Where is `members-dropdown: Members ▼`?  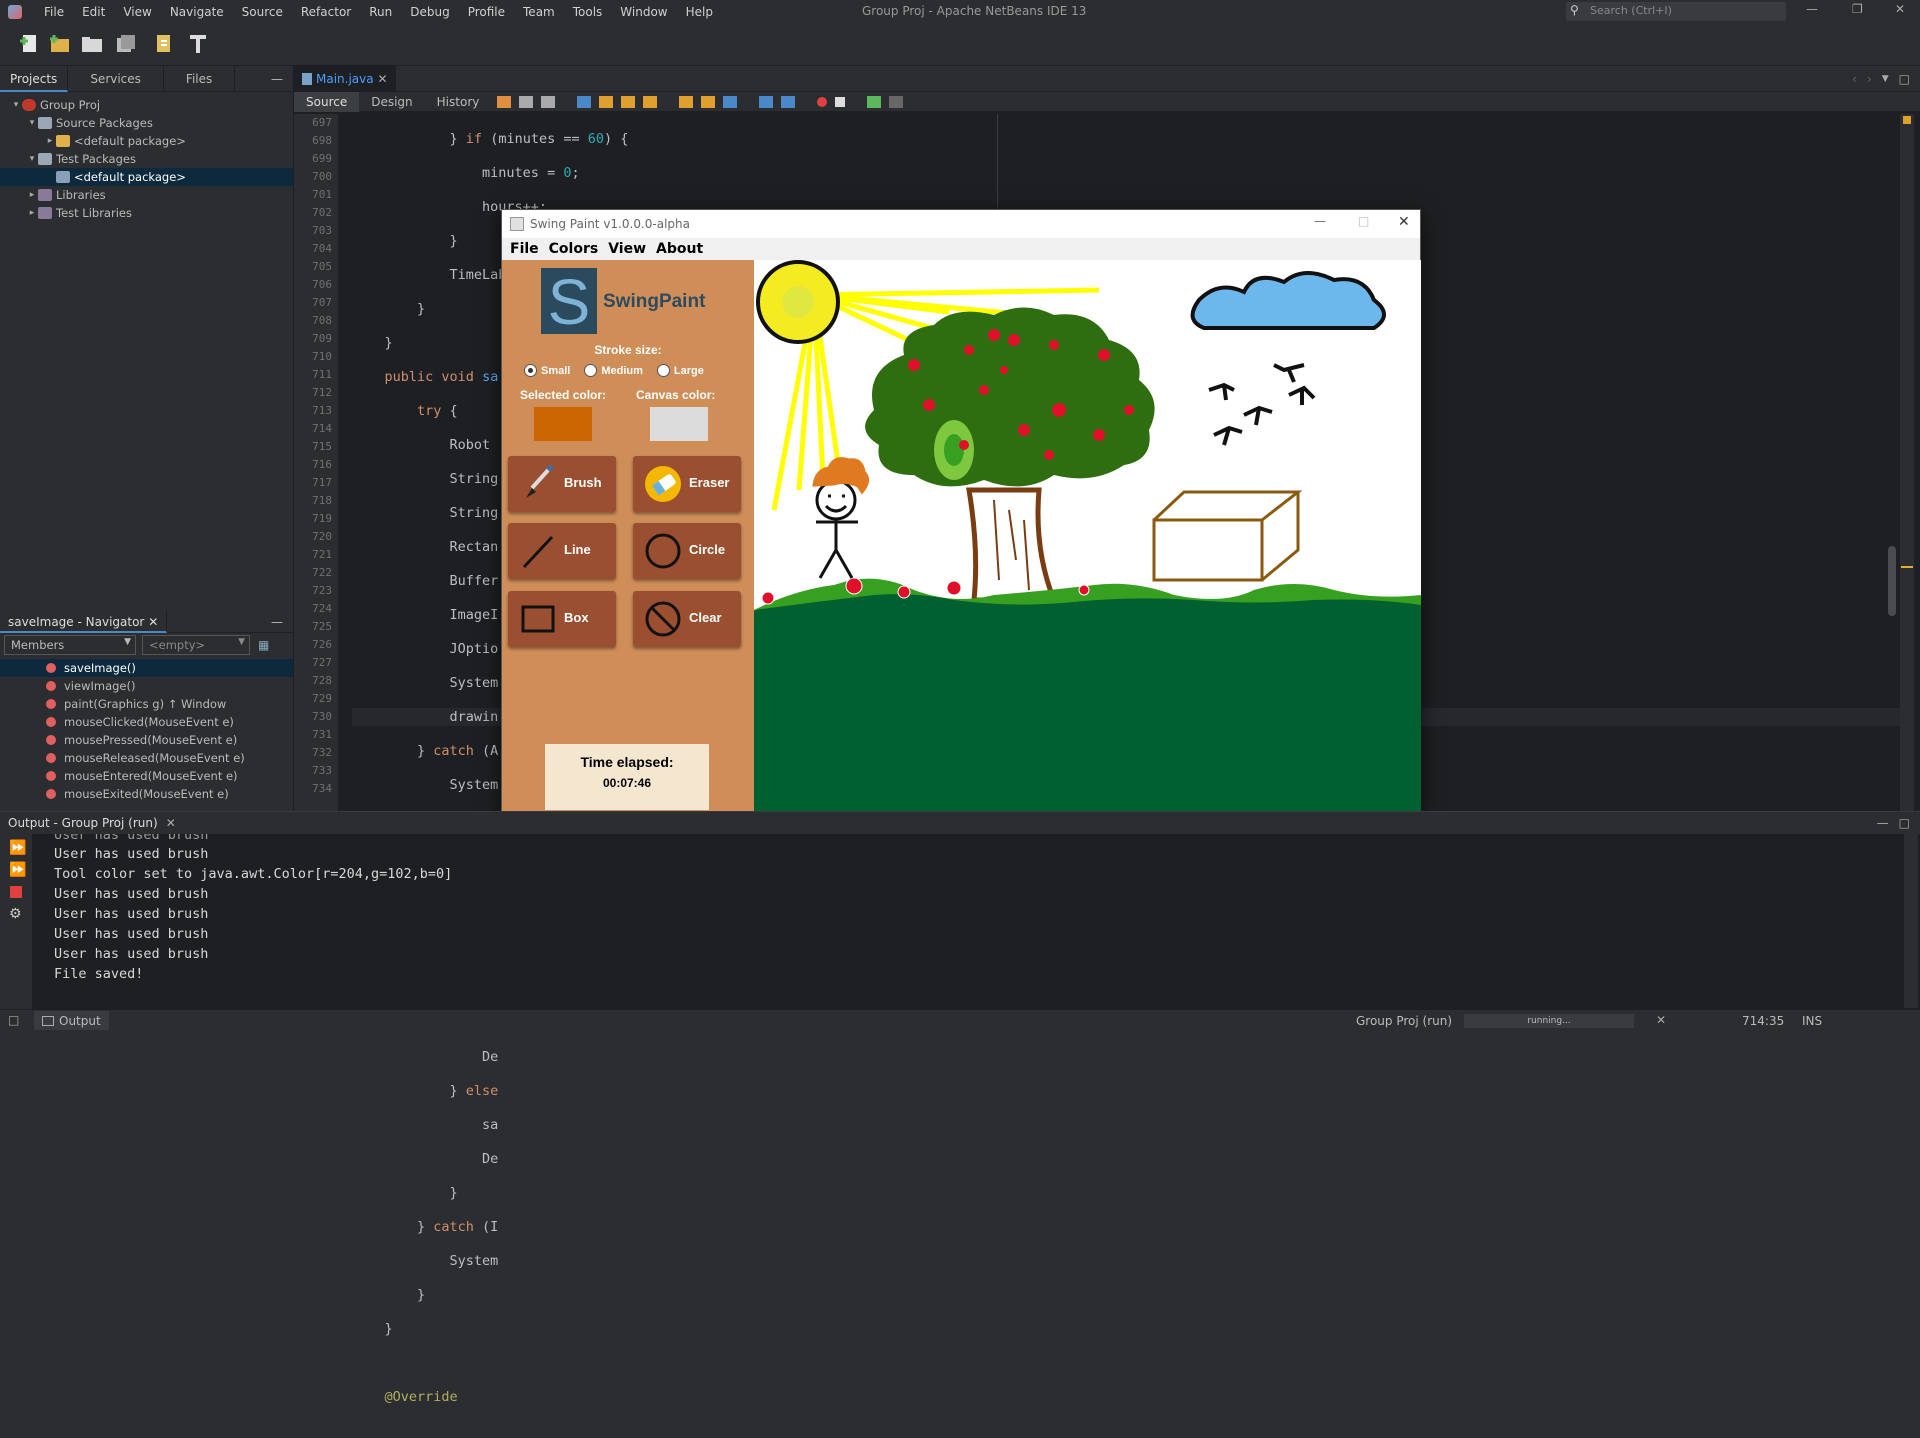 members-dropdown: Members ▼ is located at coordinates (70, 645).